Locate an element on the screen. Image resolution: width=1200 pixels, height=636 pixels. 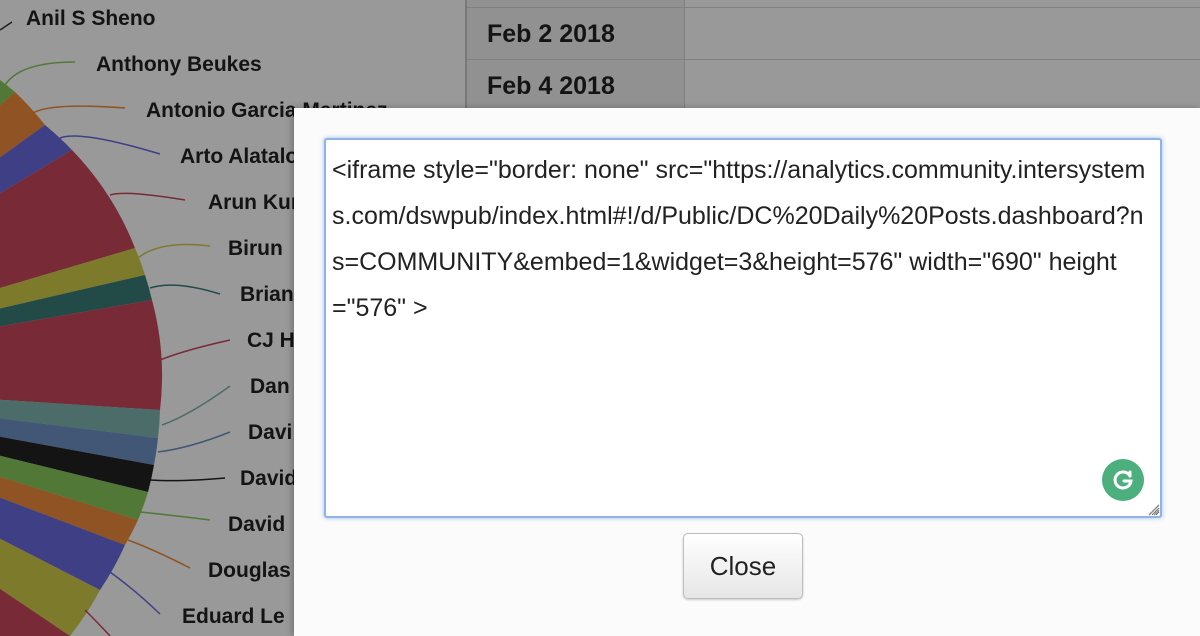
grammarly-icon is located at coordinates (1123, 480).